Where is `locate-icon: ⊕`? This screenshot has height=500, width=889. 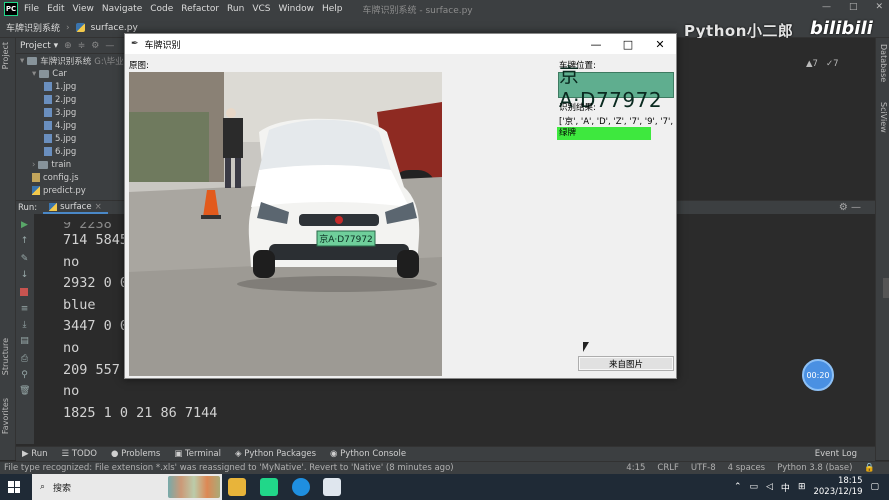
locate-icon: ⊕ is located at coordinates (68, 46).